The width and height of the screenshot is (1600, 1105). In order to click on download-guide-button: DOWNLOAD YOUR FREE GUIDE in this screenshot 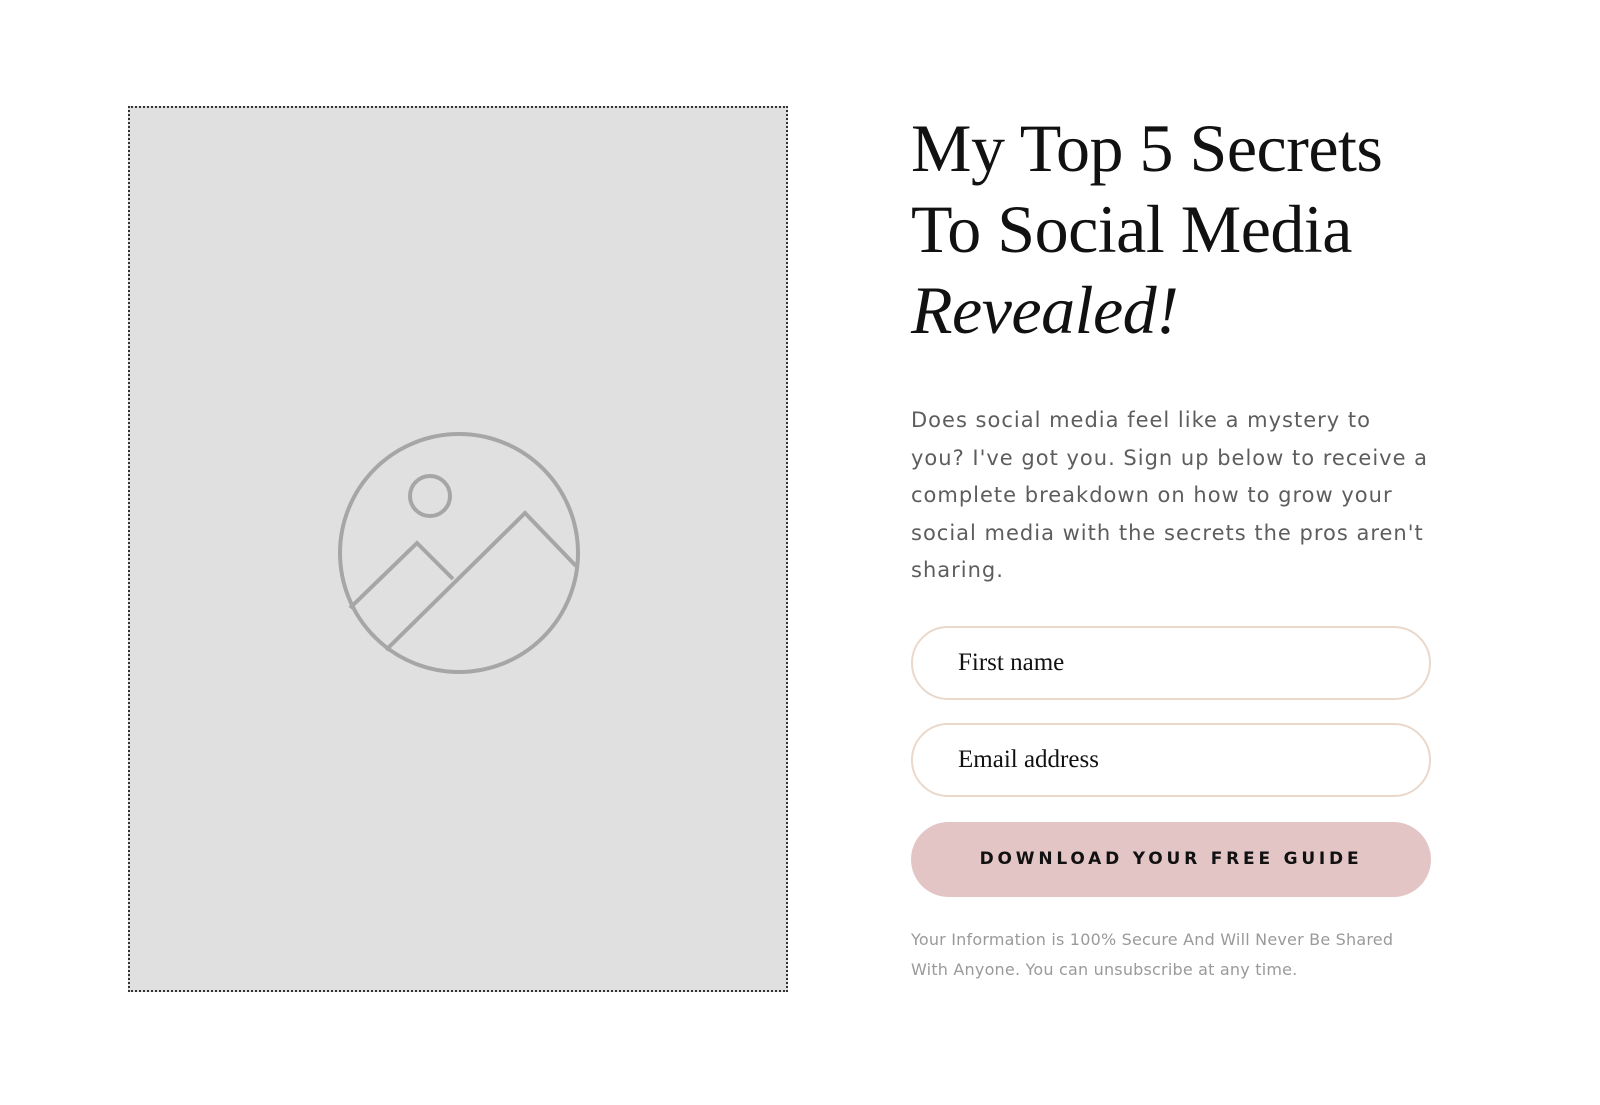, I will do `click(1171, 859)`.